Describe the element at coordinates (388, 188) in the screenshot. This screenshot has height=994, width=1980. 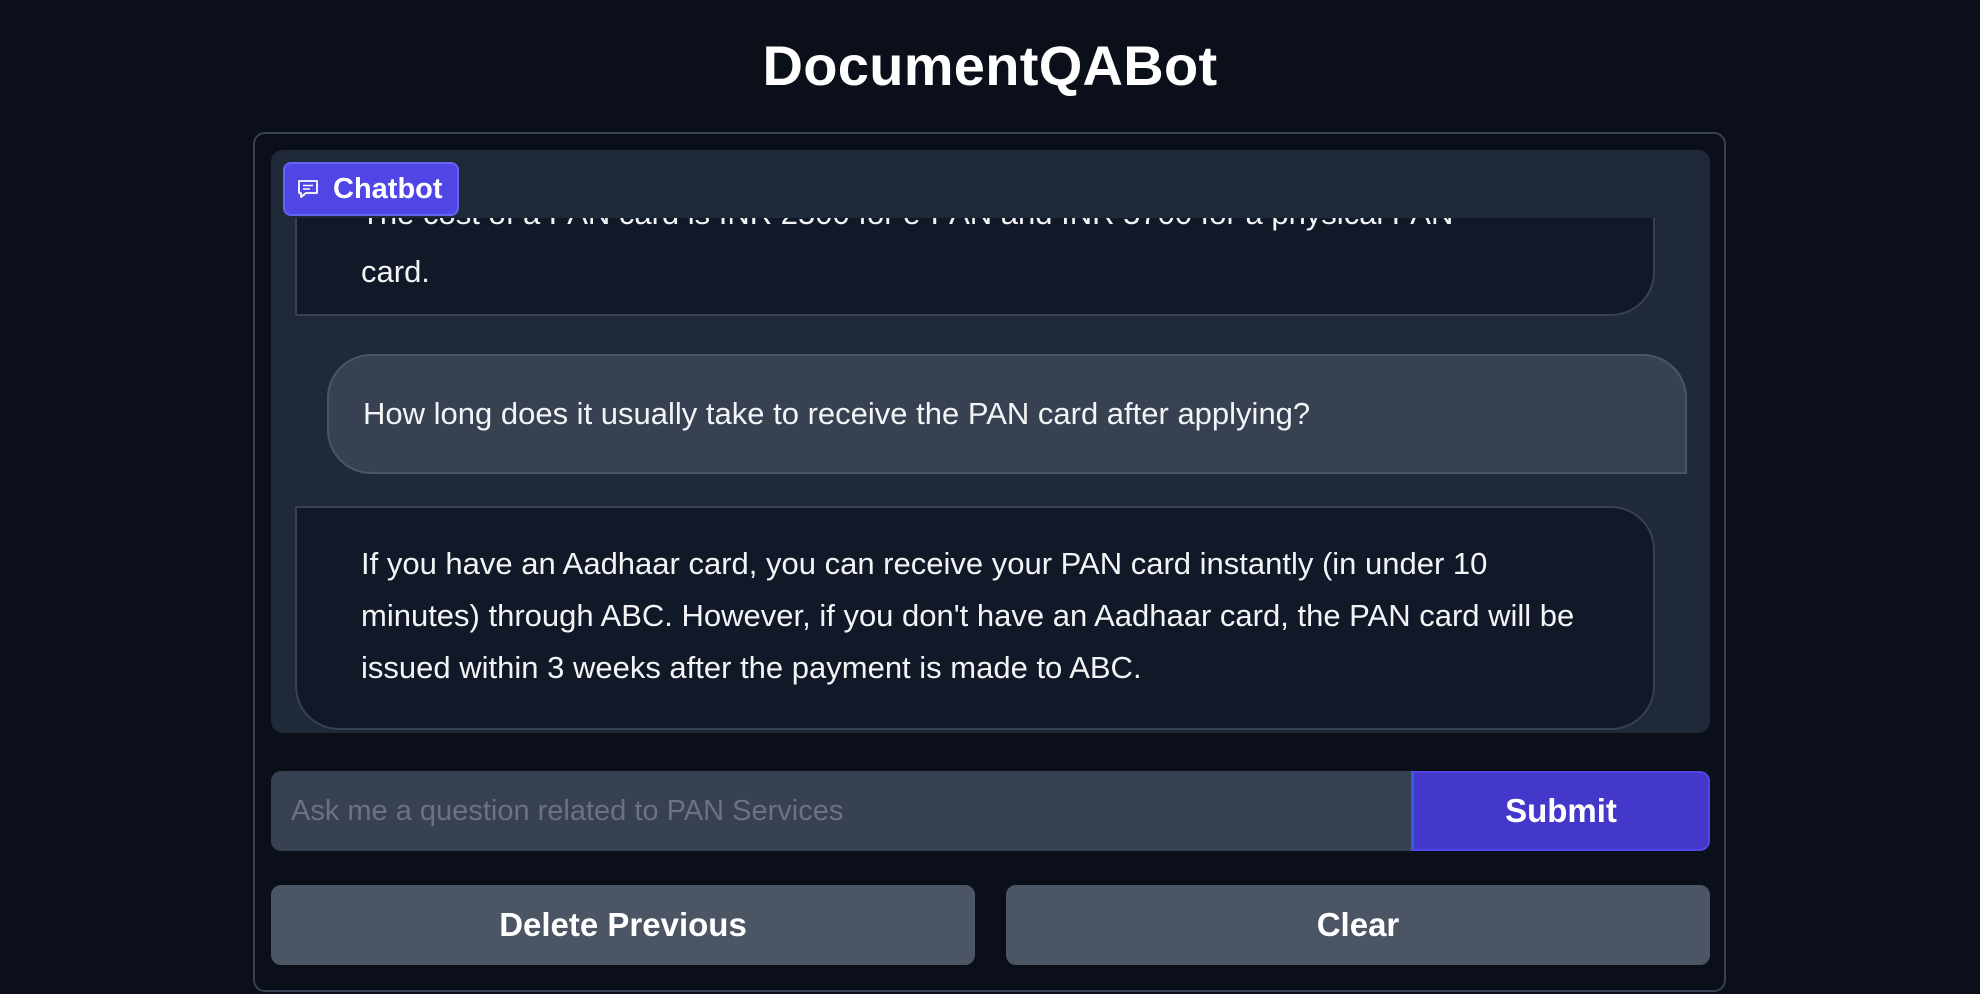
I see `chatbot-label-text: Chatbot` at that location.